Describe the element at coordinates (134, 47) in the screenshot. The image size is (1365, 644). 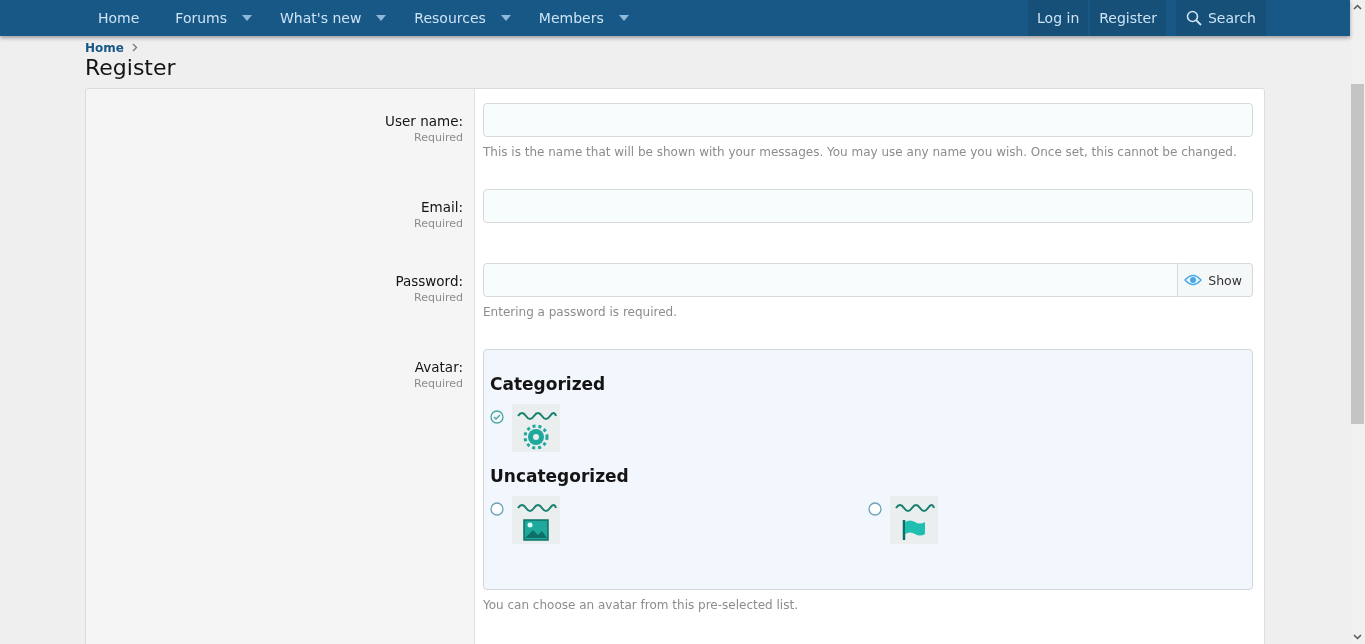
I see `chevron-icon` at that location.